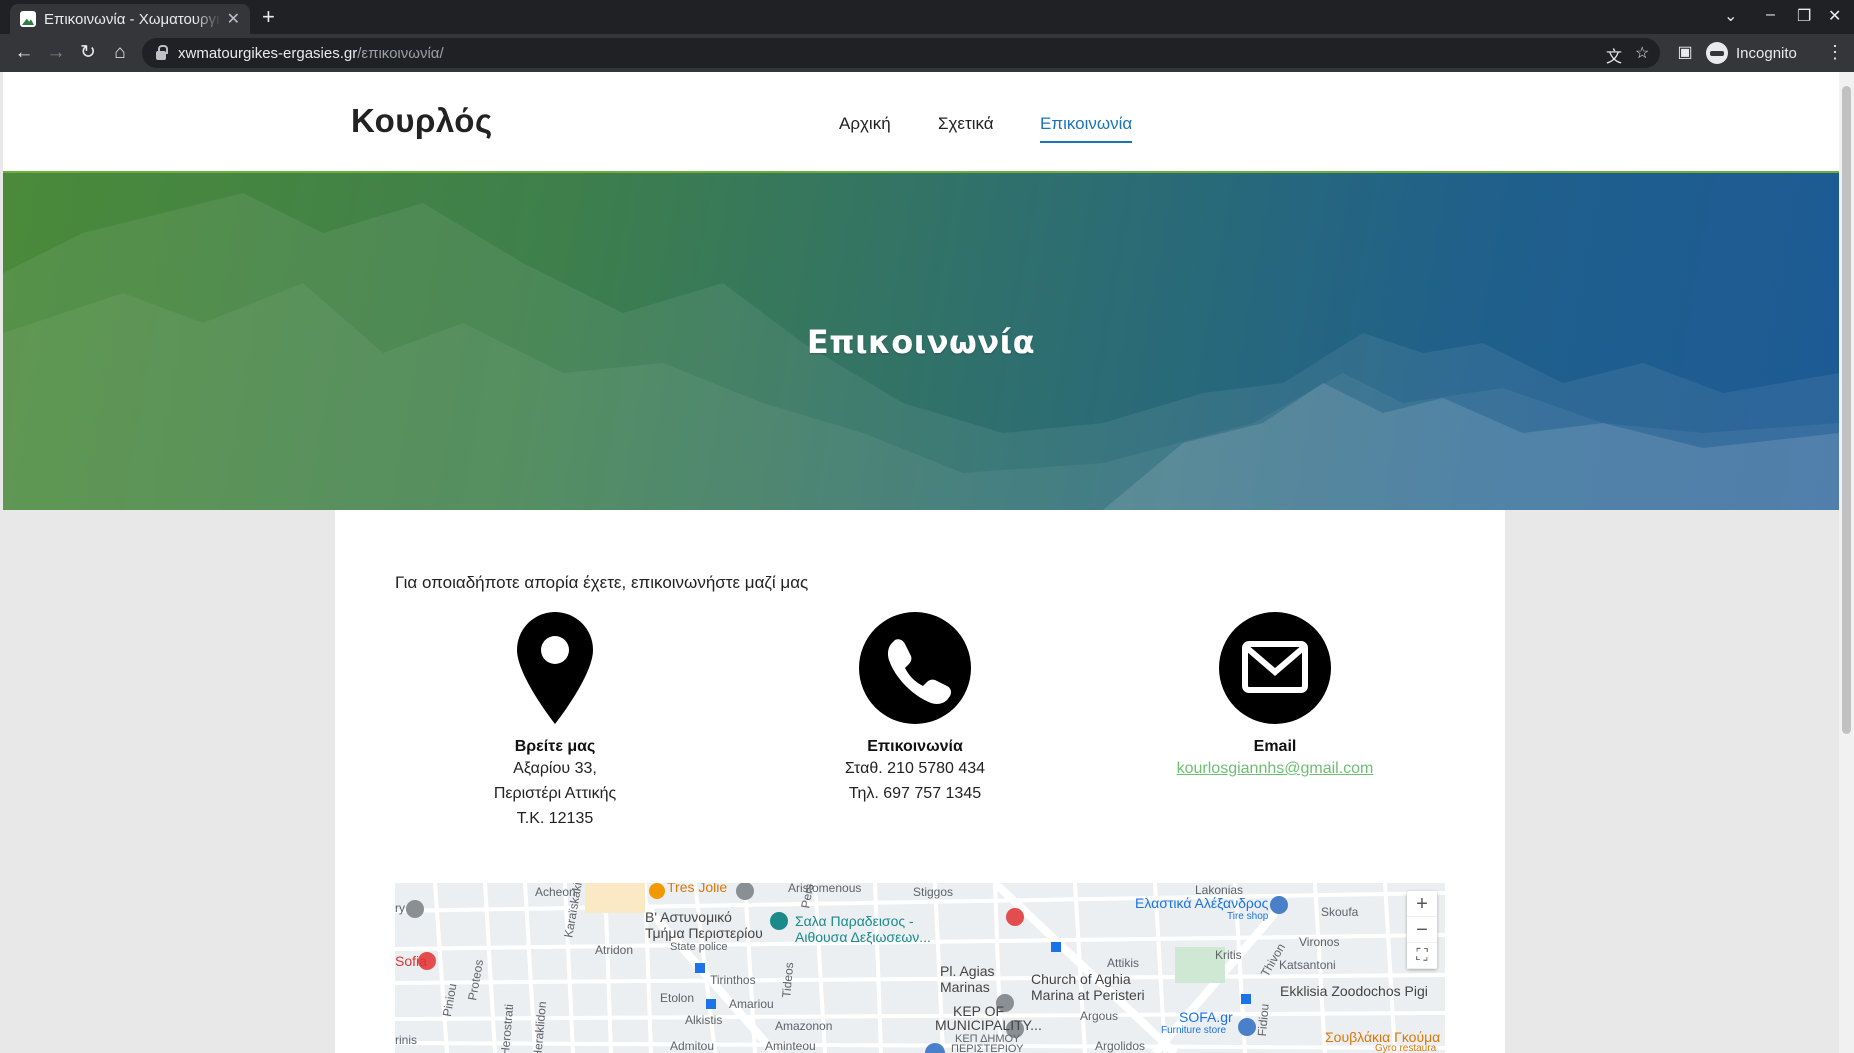 The width and height of the screenshot is (1854, 1053). What do you see at coordinates (411, 961) in the screenshot?
I see `map-label: Sofia` at bounding box center [411, 961].